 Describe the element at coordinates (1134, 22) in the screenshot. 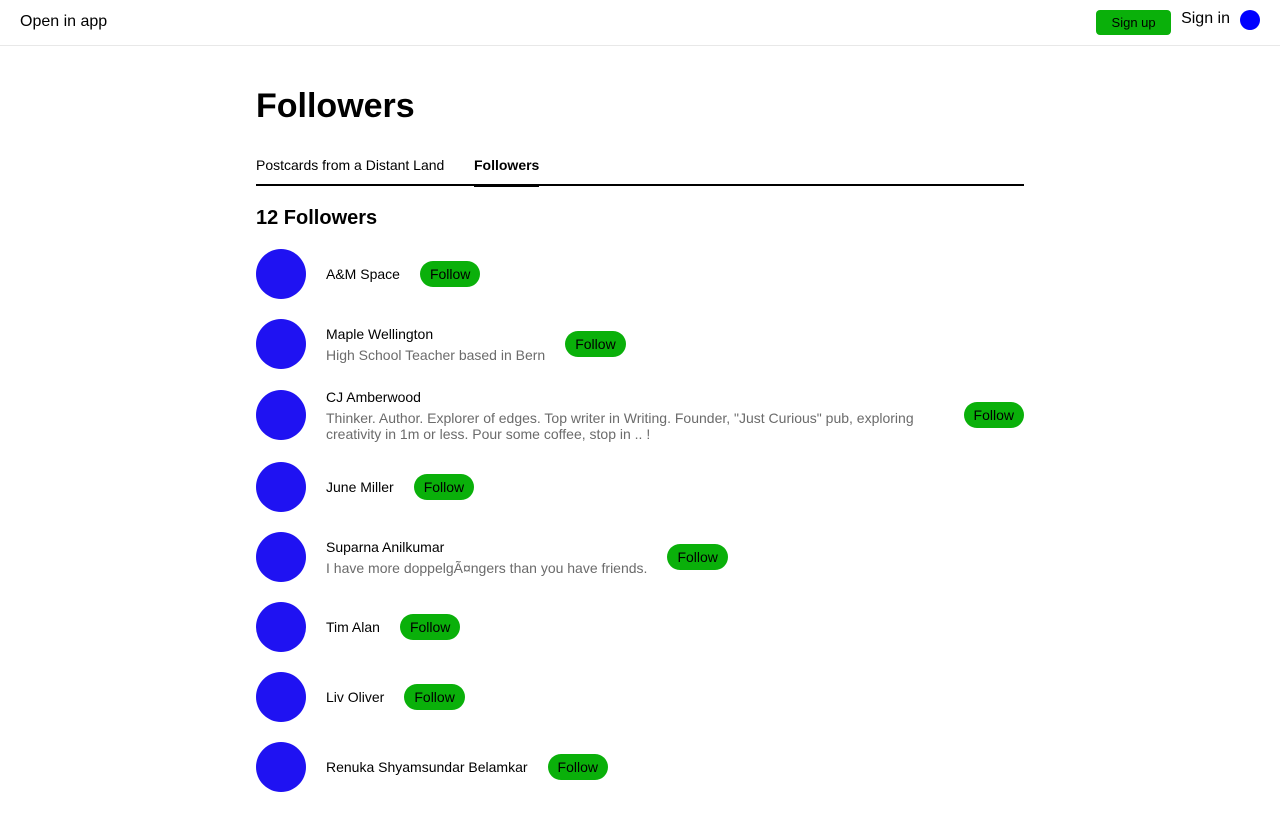

I see `sign-up-button: Sign up` at that location.